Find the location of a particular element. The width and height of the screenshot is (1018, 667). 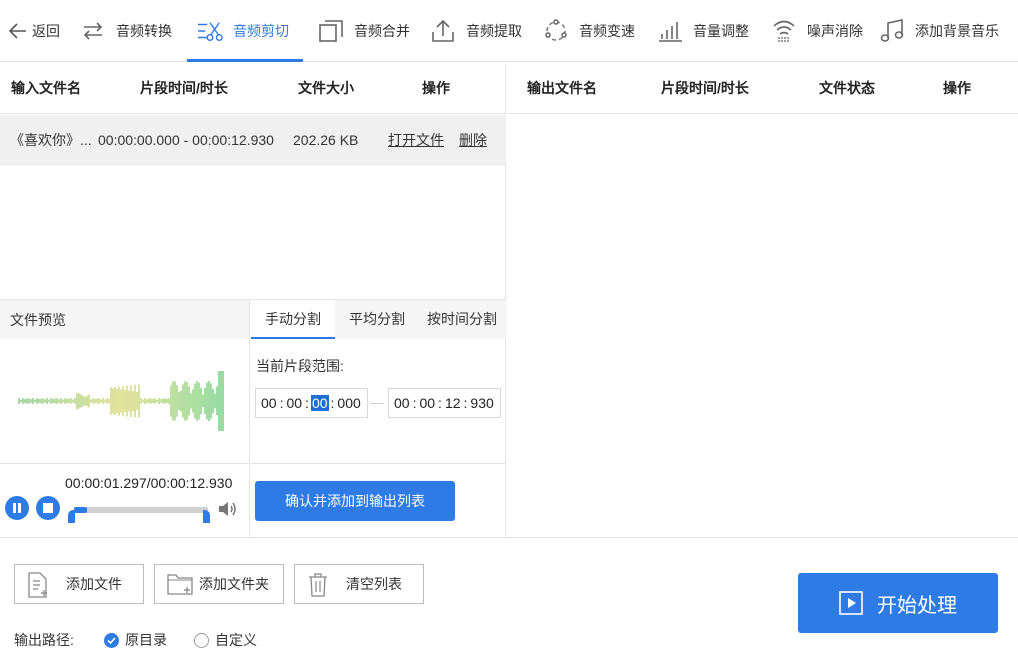

tab-audio-speed: 音频变速 is located at coordinates (589, 31).